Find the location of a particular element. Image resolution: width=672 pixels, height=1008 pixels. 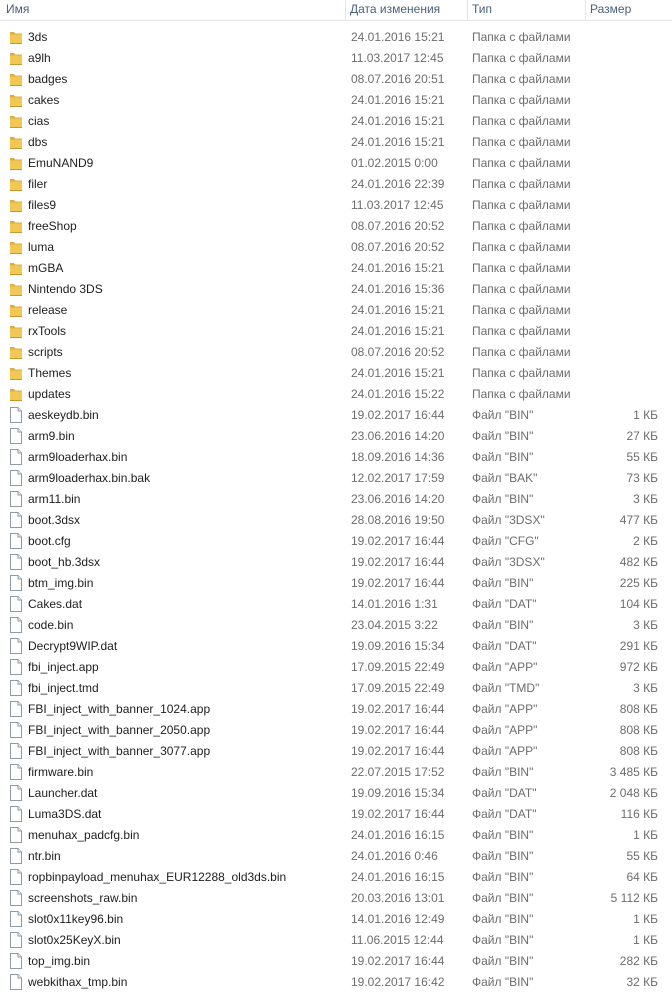

folder-row: Themes 24.01.2016 15:21 Папка с файлами is located at coordinates (336, 373).